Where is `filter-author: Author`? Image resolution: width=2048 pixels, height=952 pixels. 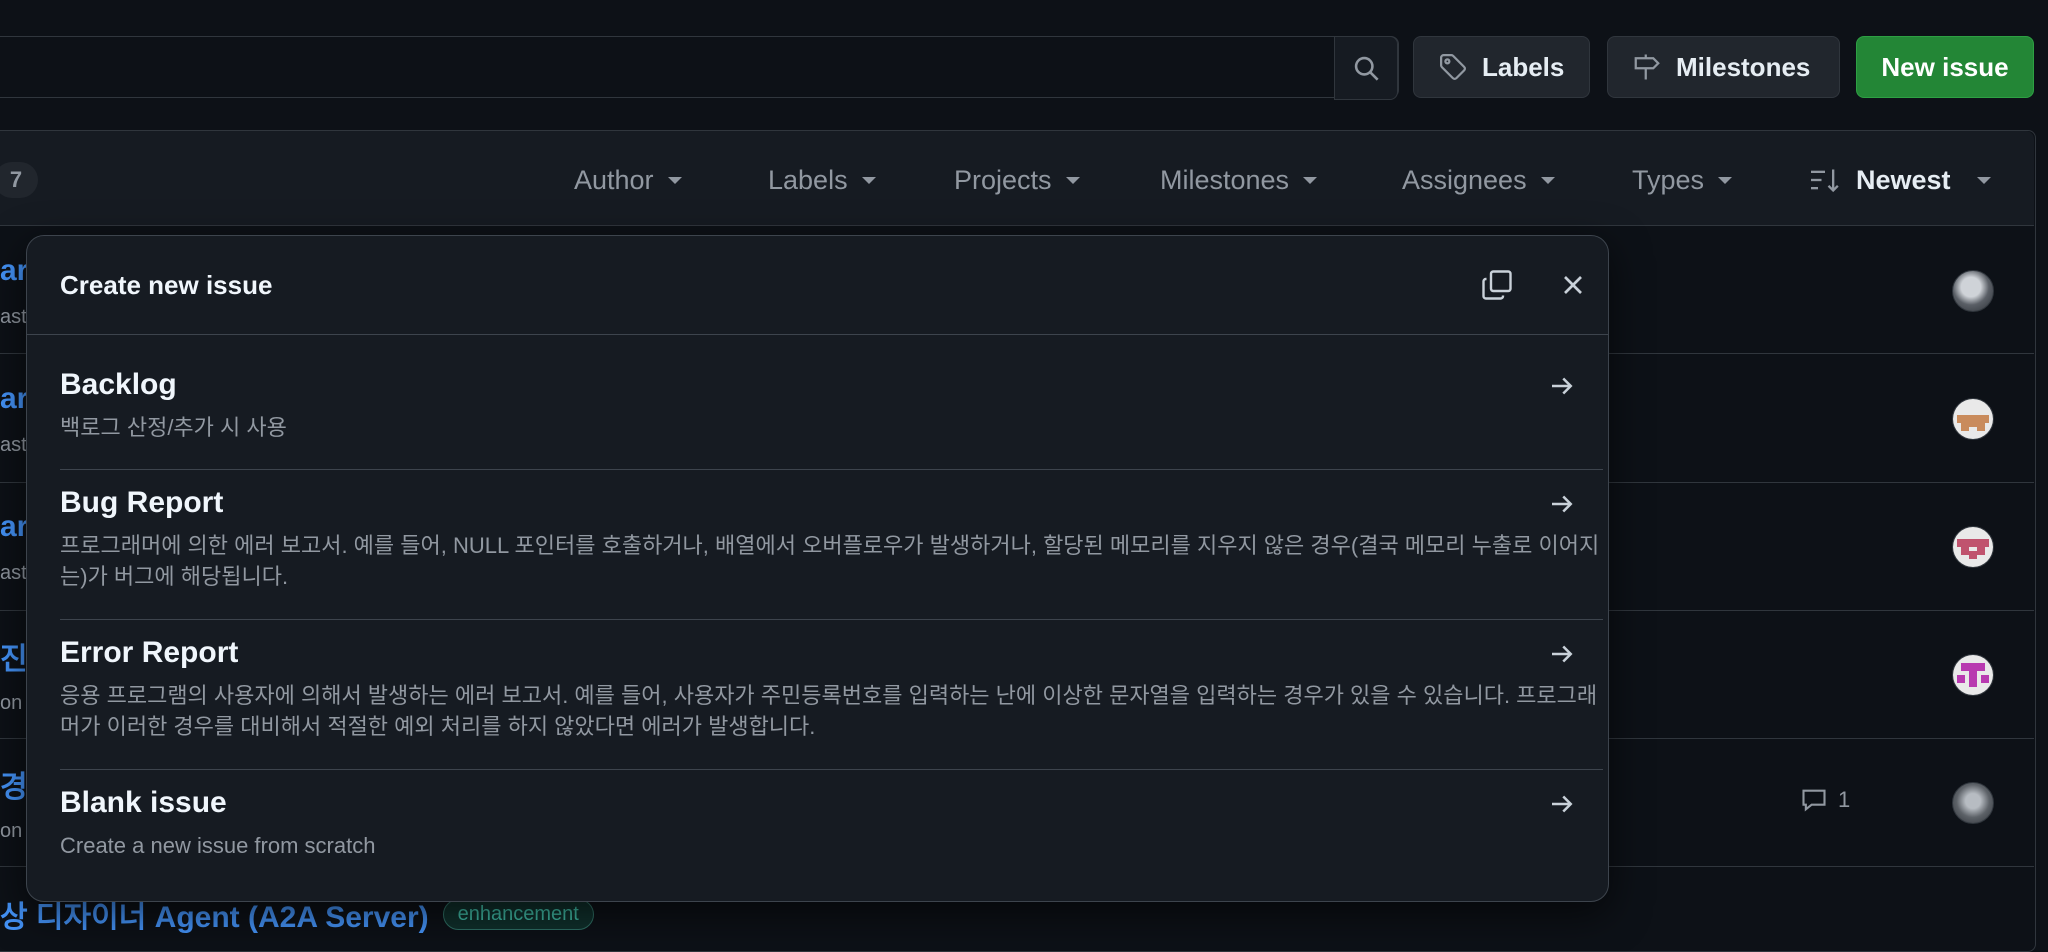 filter-author: Author is located at coordinates (628, 180).